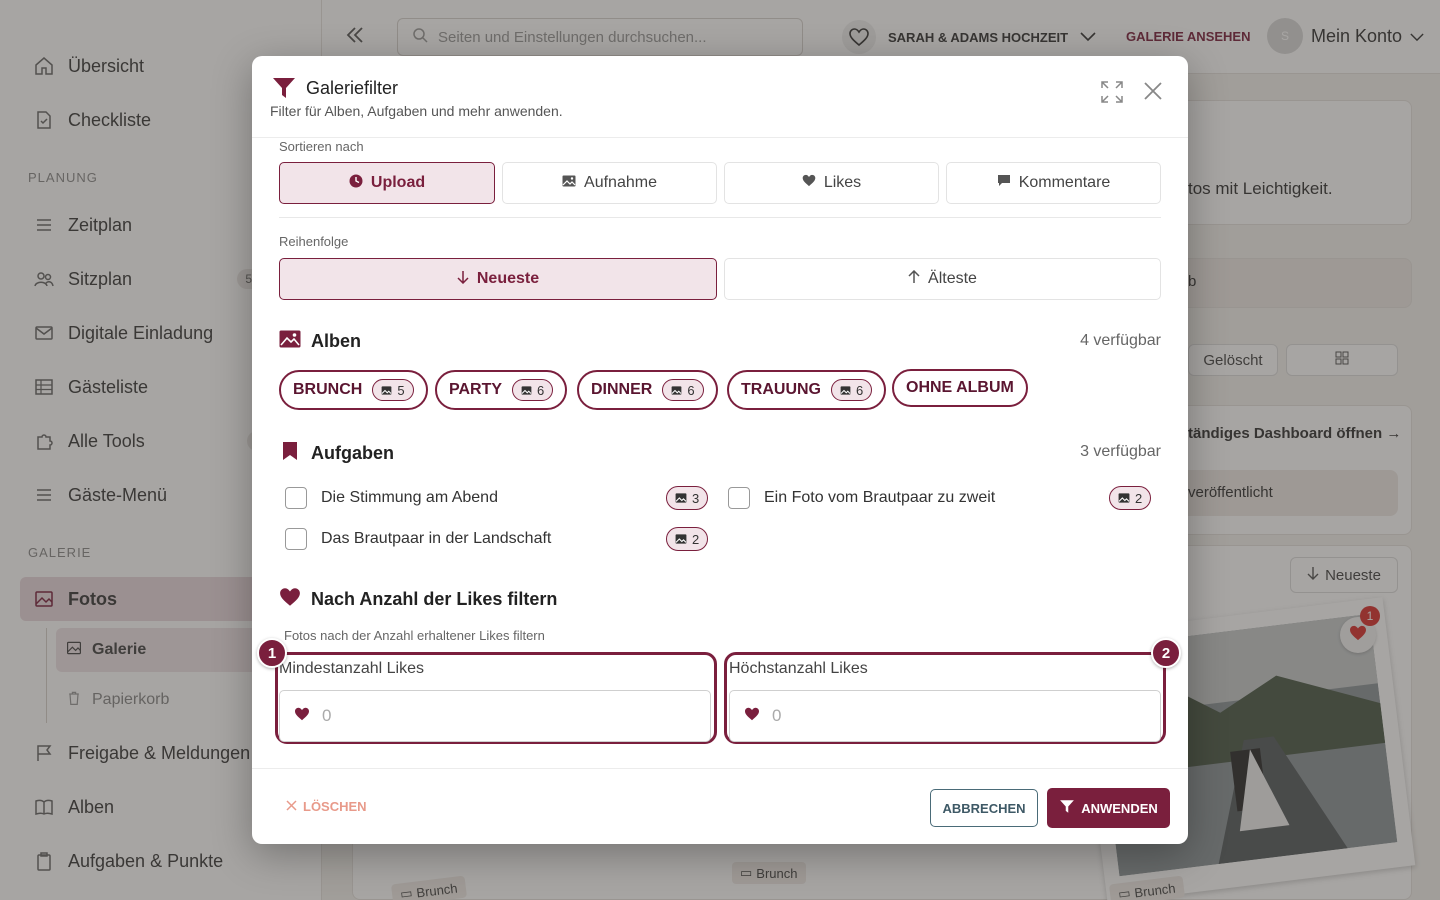 The height and width of the screenshot is (900, 1440). I want to click on album-chip-brunch: BRUNCH 5, so click(353, 390).